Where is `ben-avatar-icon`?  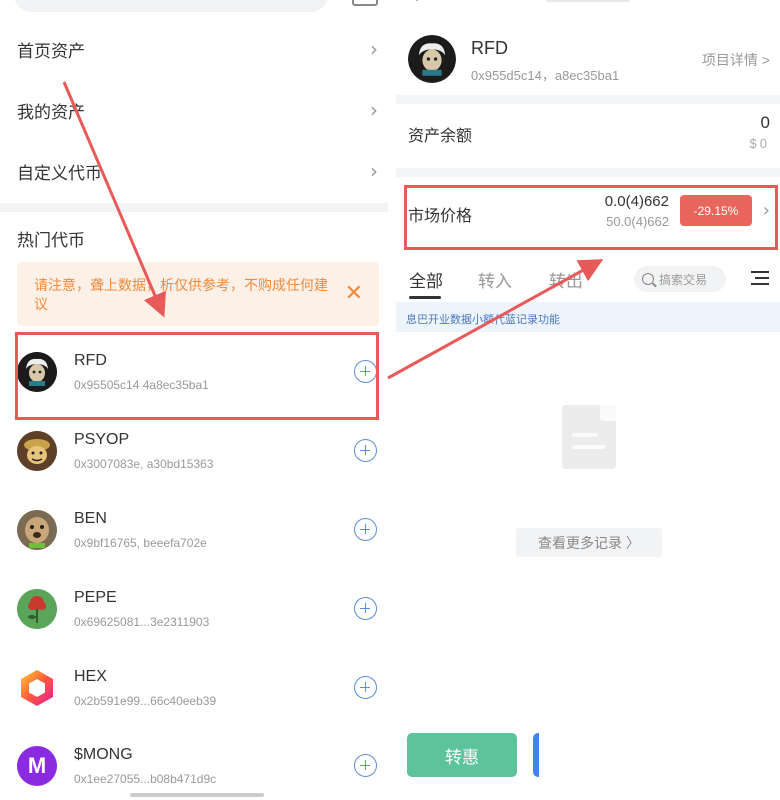
ben-avatar-icon is located at coordinates (37, 530).